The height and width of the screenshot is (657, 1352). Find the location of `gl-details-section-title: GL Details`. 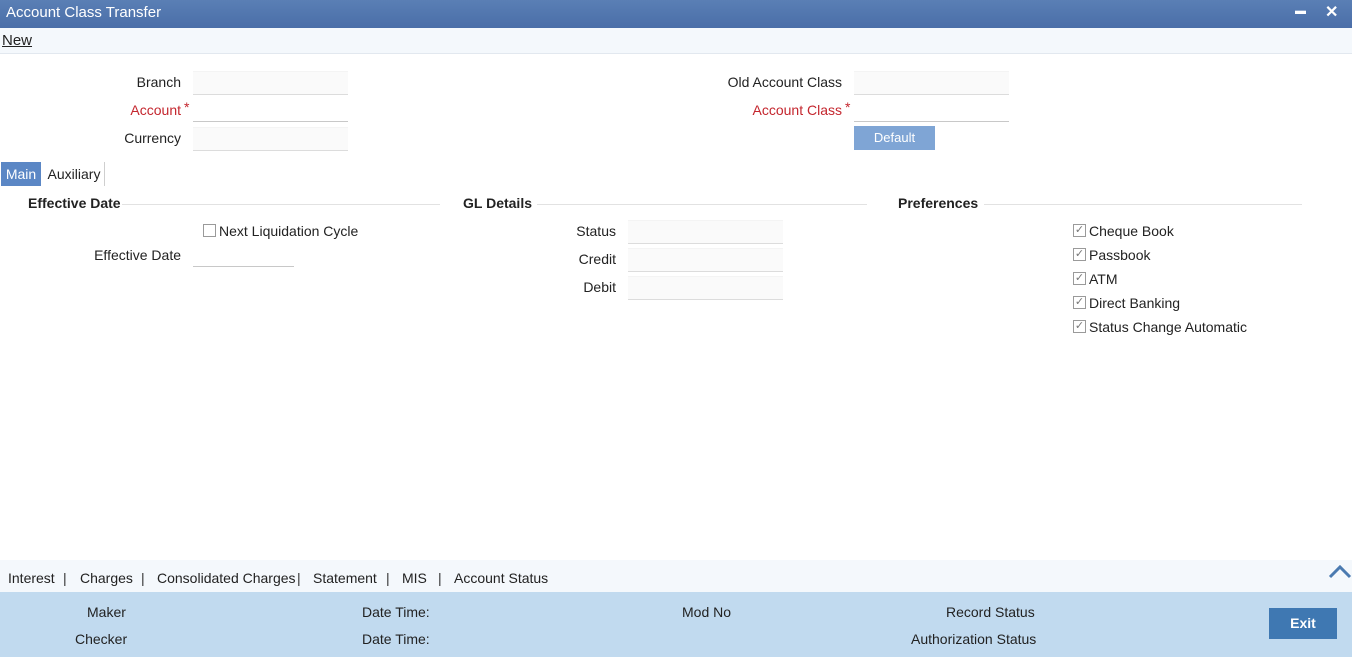

gl-details-section-title: GL Details is located at coordinates (497, 203).